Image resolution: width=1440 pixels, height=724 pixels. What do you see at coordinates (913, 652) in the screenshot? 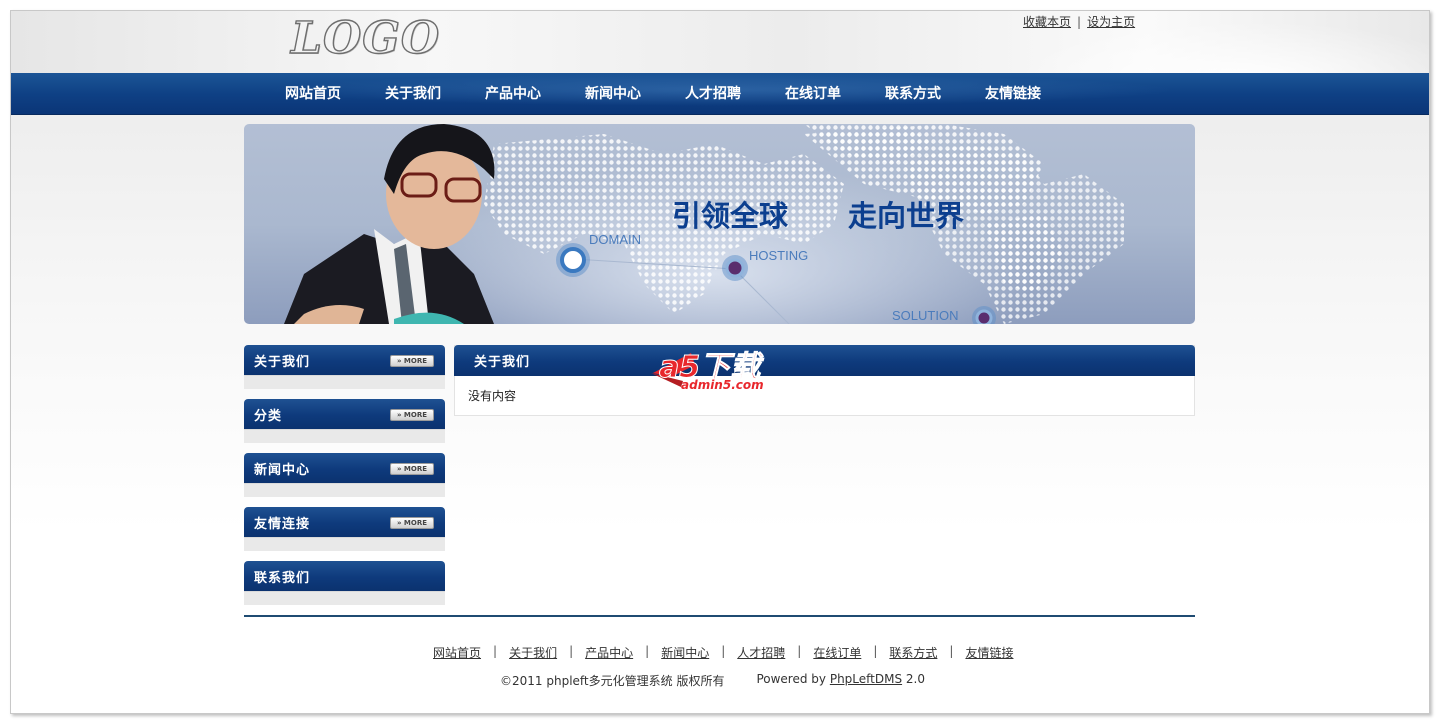
I see `footer-link-contact: 联系方式` at bounding box center [913, 652].